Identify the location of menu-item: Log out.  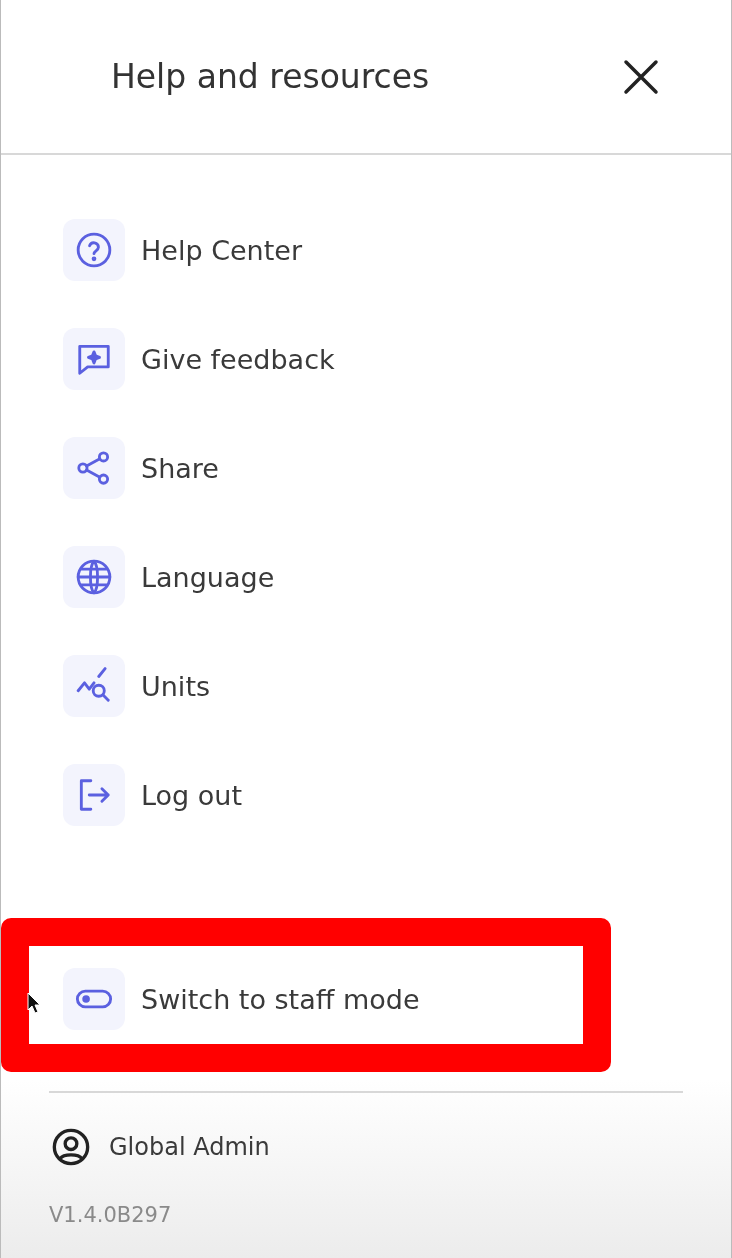
(397, 795).